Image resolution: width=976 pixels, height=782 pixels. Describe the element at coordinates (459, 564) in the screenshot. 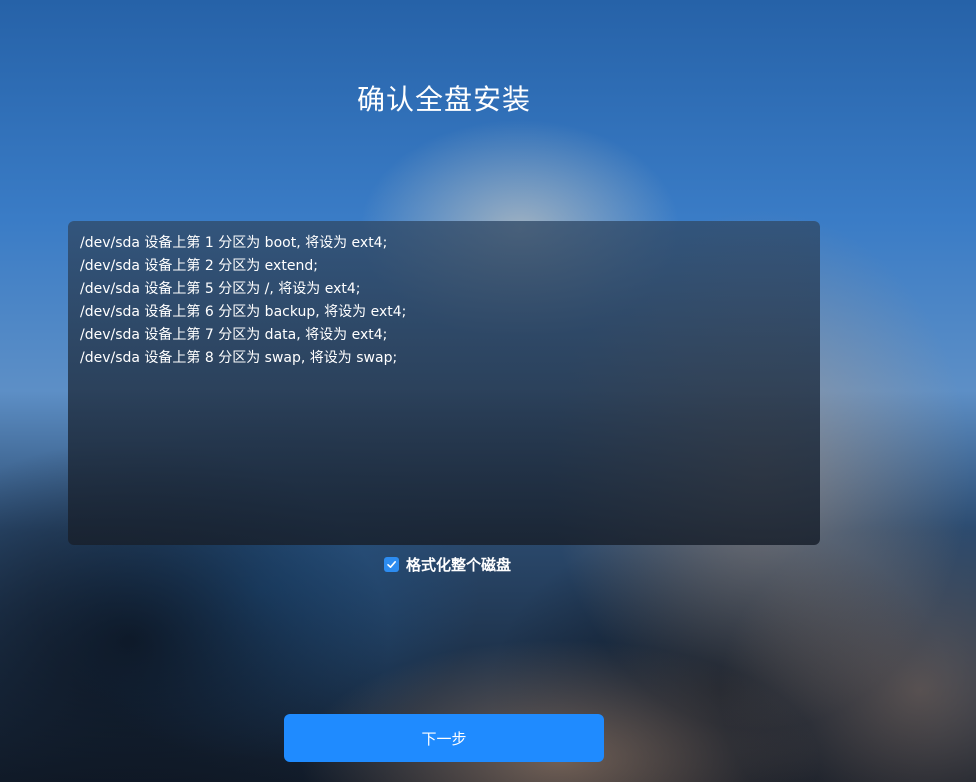

I see `format-disk-label: 格式化整个磁盘` at that location.